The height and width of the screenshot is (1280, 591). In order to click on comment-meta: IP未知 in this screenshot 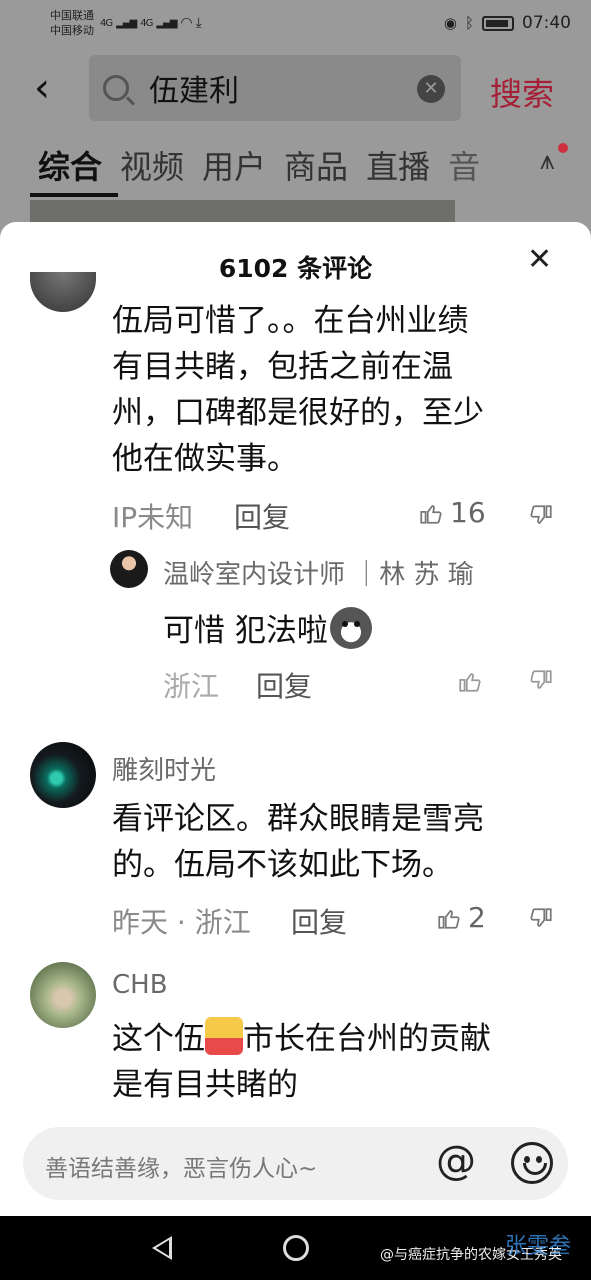, I will do `click(153, 517)`.